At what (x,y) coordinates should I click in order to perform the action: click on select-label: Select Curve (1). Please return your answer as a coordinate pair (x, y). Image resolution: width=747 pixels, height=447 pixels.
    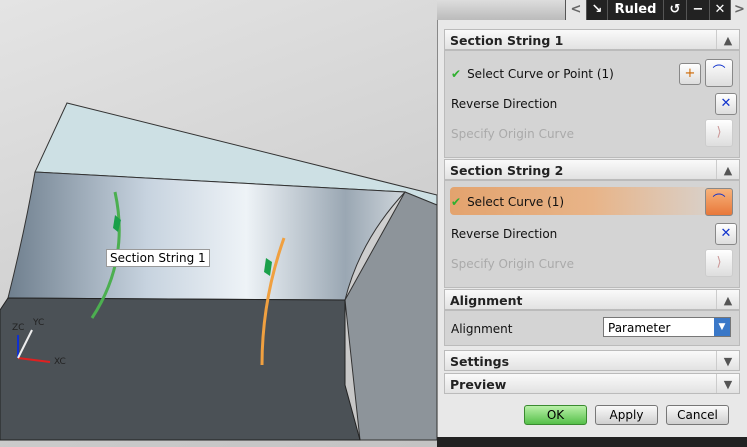
    Looking at the image, I should click on (516, 202).